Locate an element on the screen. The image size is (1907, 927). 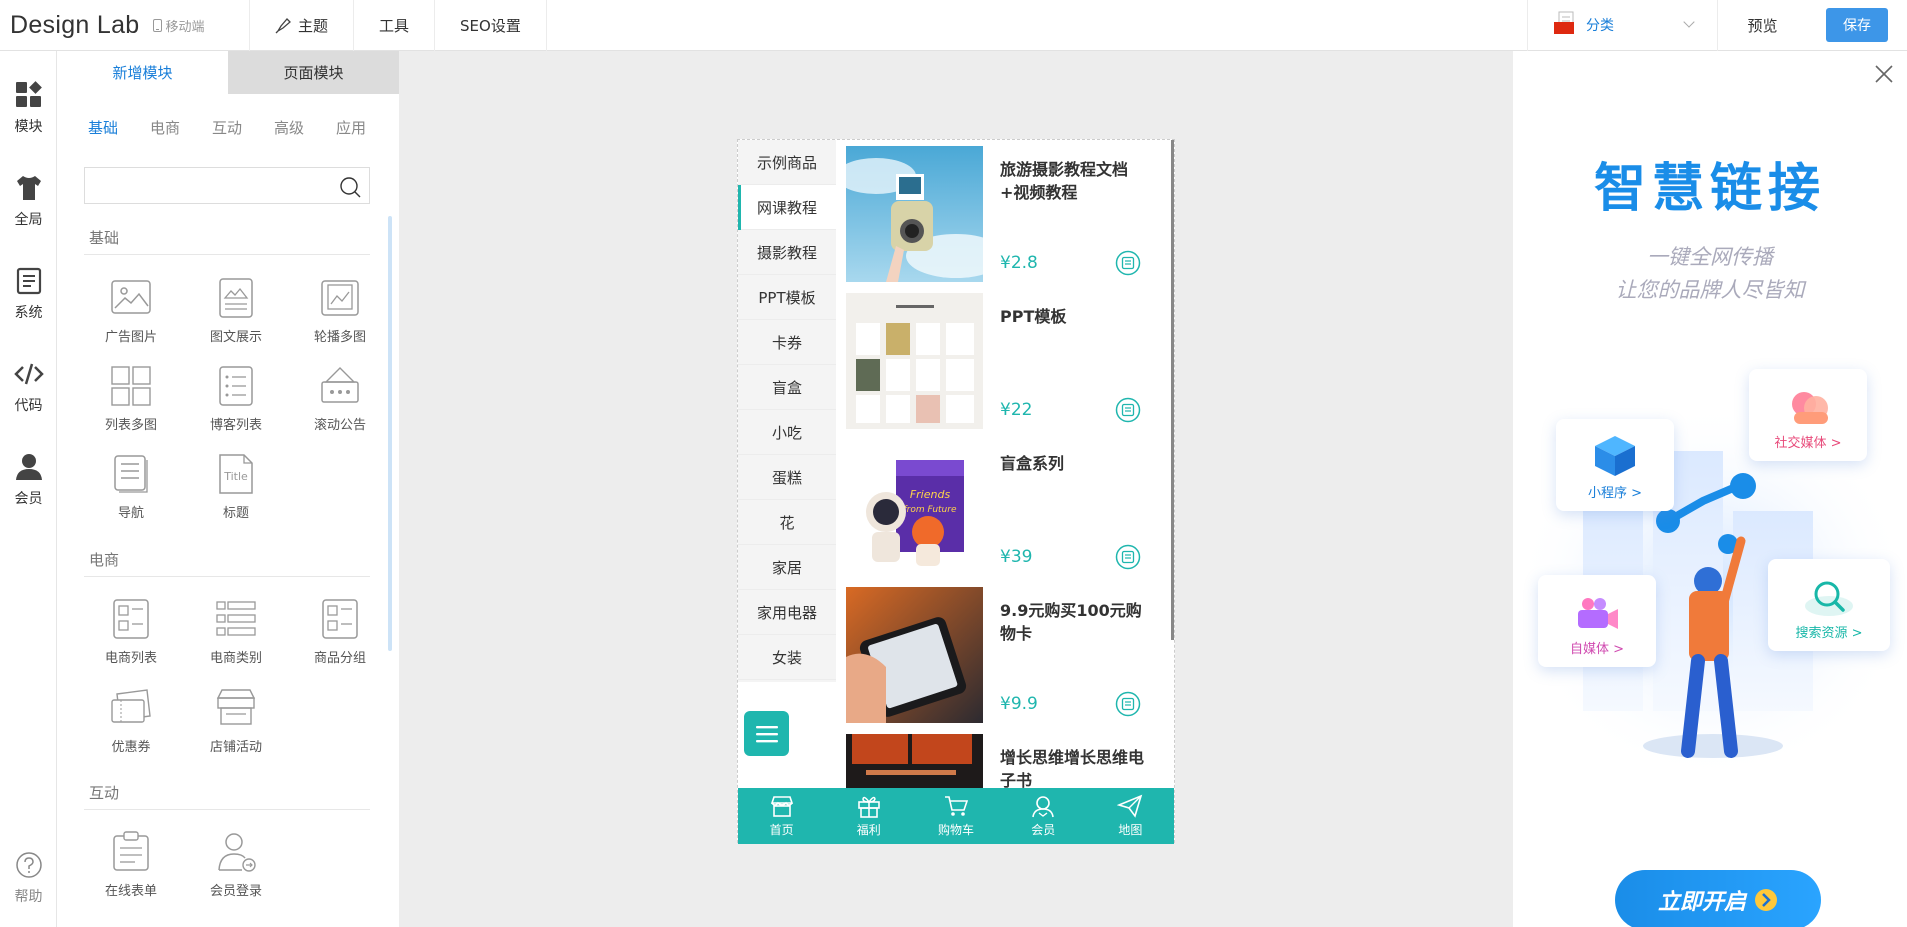
search-icon is located at coordinates (350, 187).